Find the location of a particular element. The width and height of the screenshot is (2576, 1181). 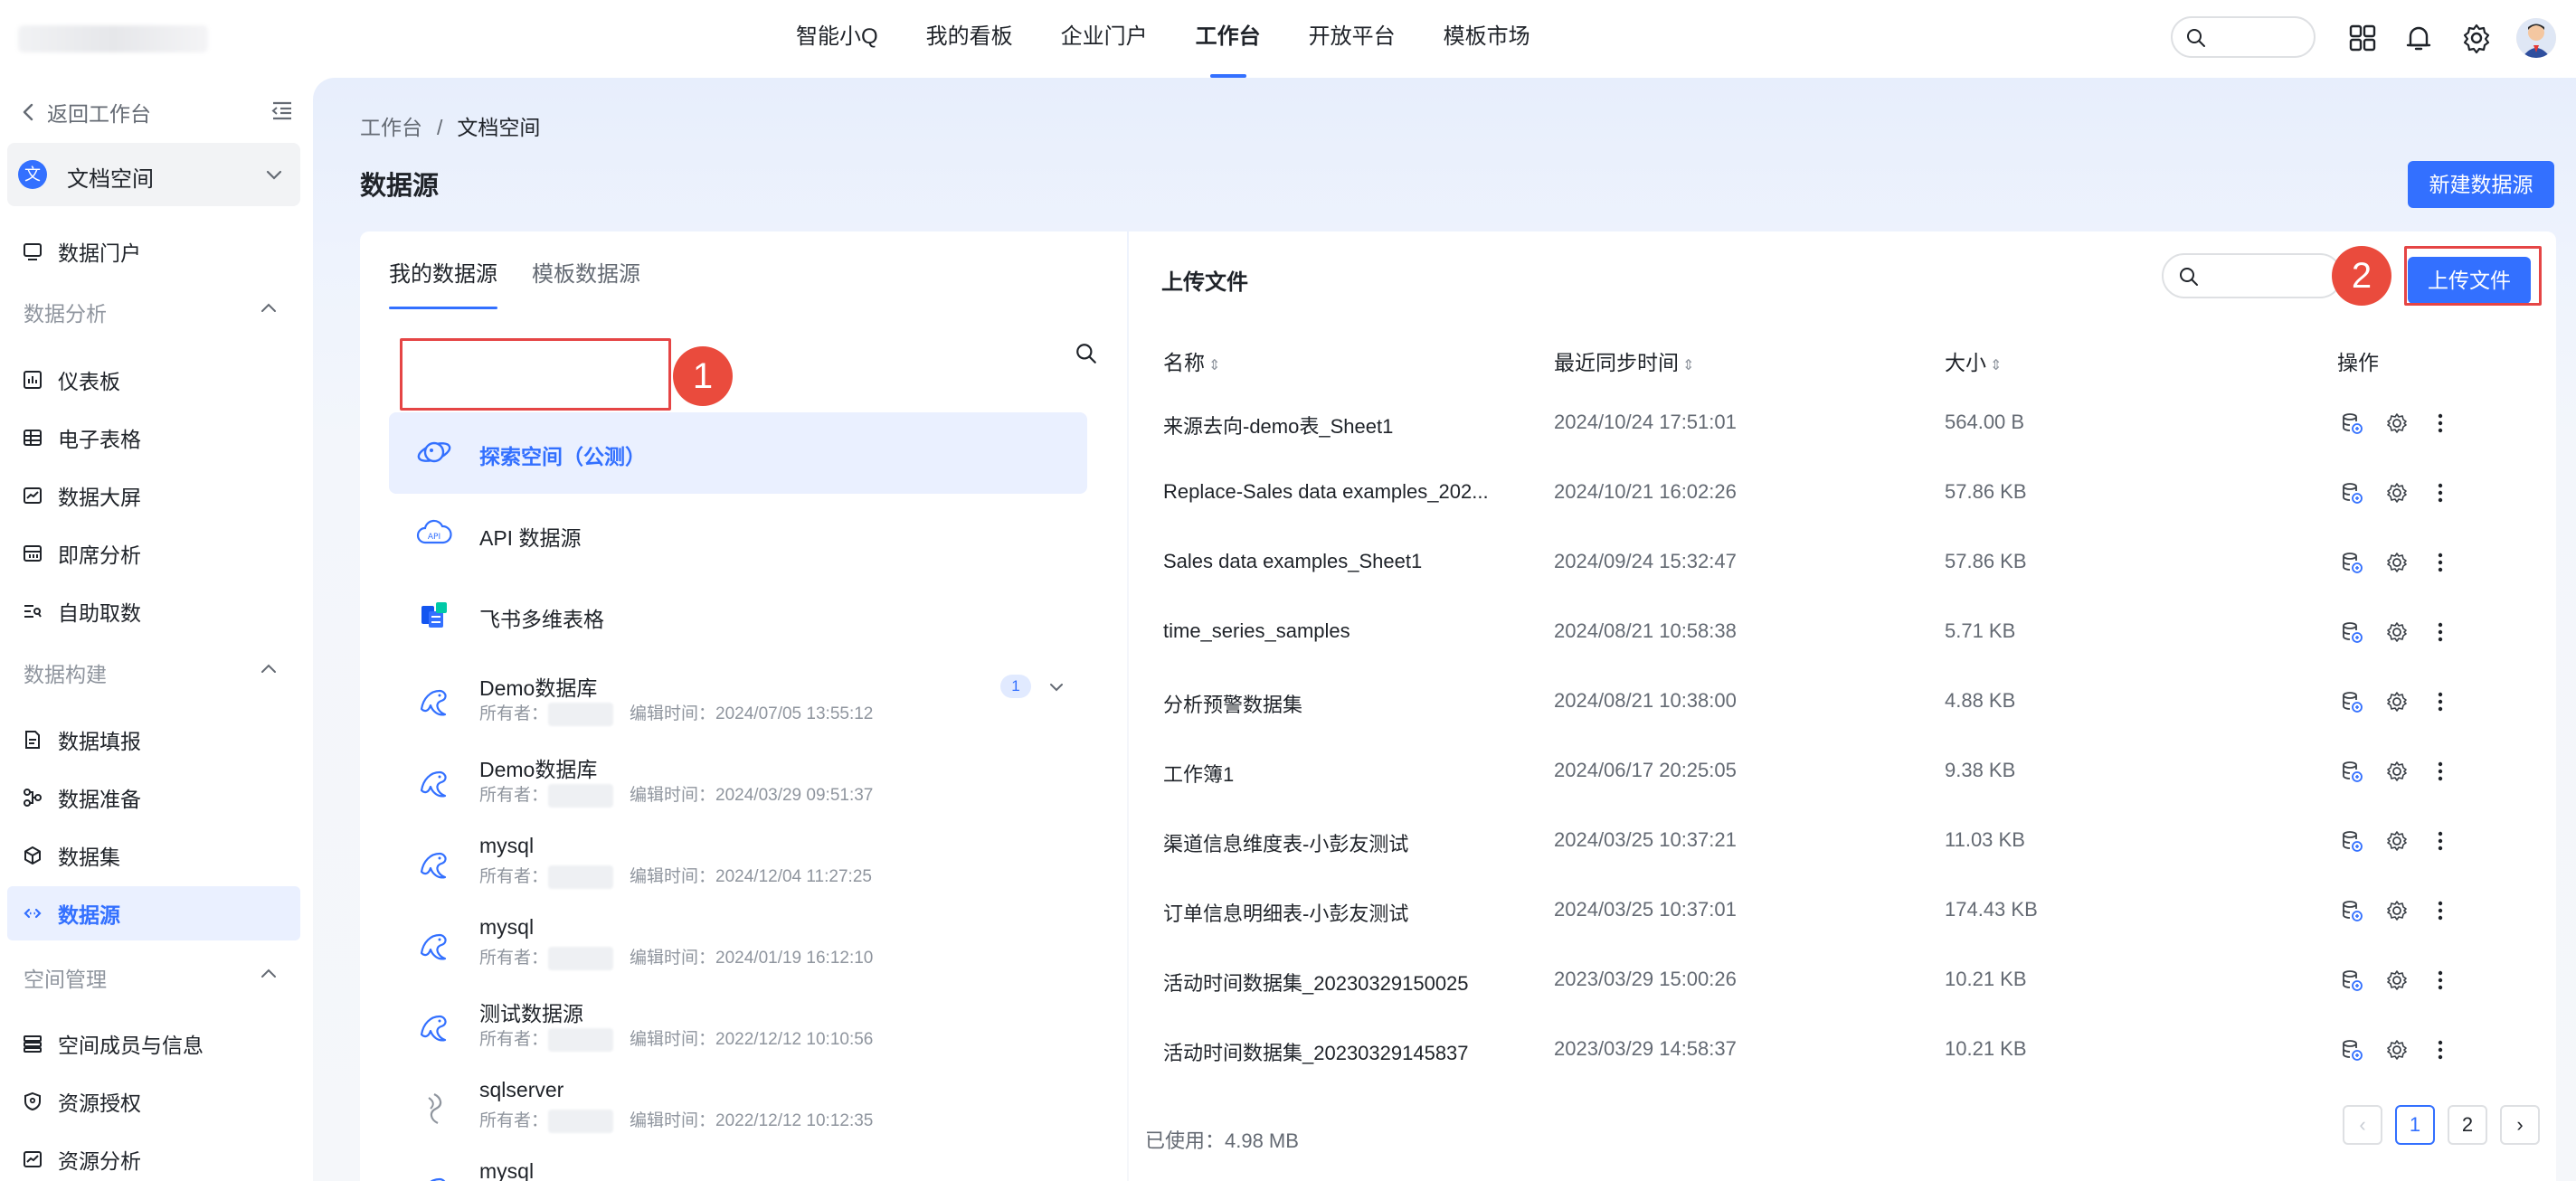

tab-my-datasources: 我的数据源 is located at coordinates (443, 274).